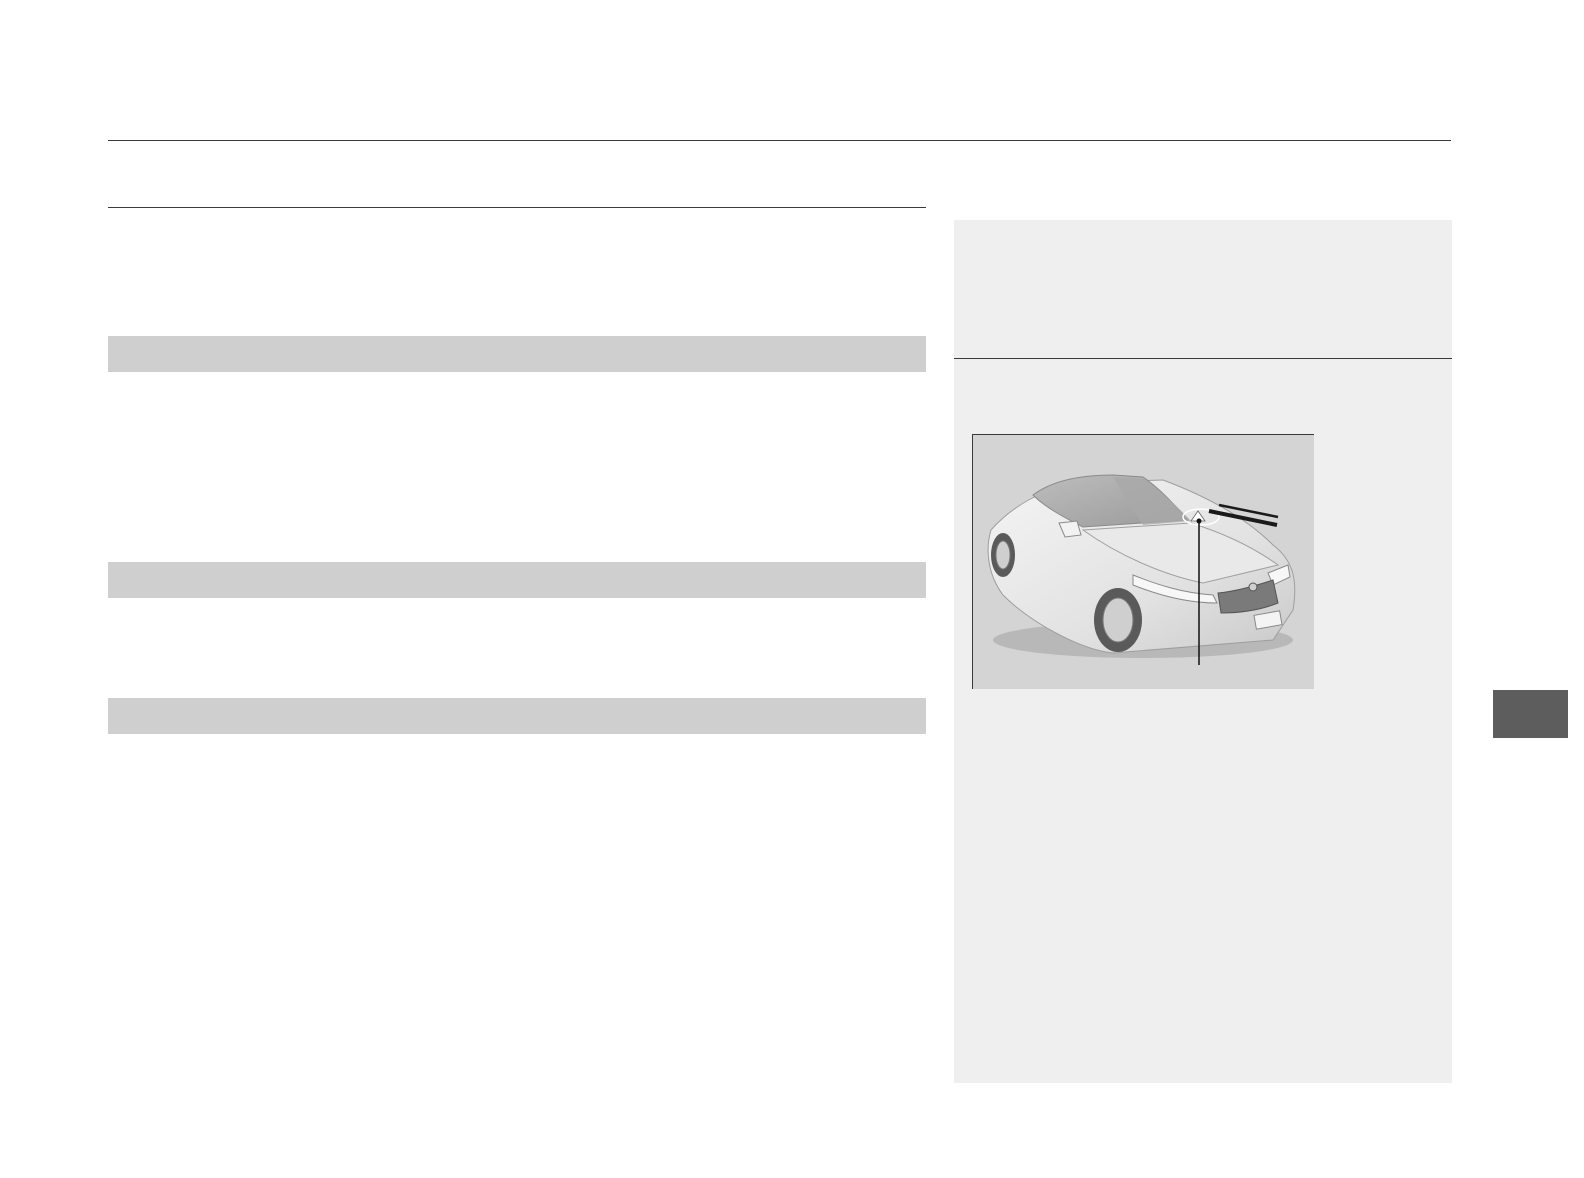 This screenshot has width=1584, height=1178. I want to click on front-rim, so click(1118, 620).